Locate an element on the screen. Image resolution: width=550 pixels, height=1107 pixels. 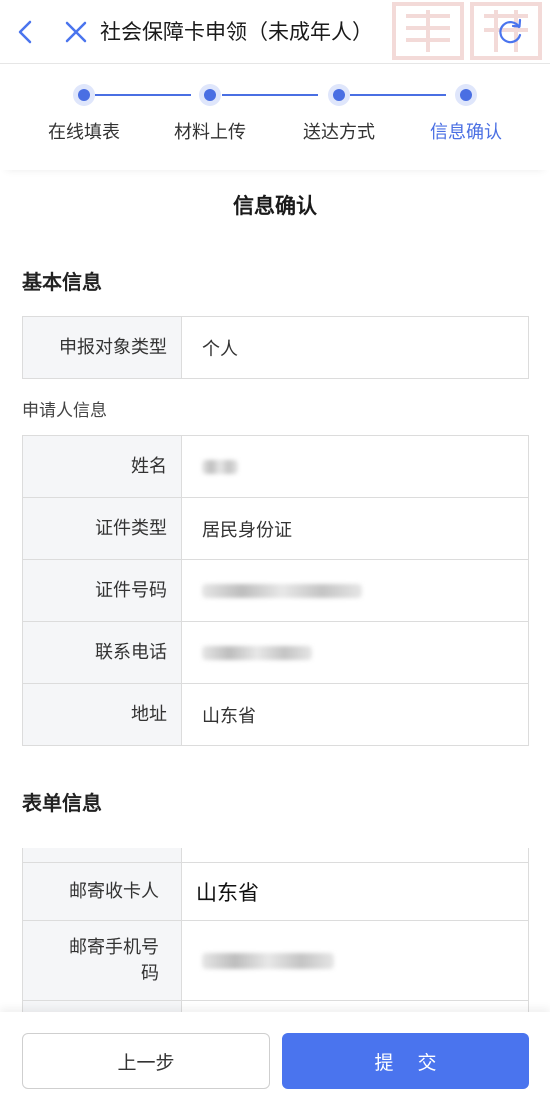
table-row: 申报对象类型 个人 is located at coordinates (275, 348).